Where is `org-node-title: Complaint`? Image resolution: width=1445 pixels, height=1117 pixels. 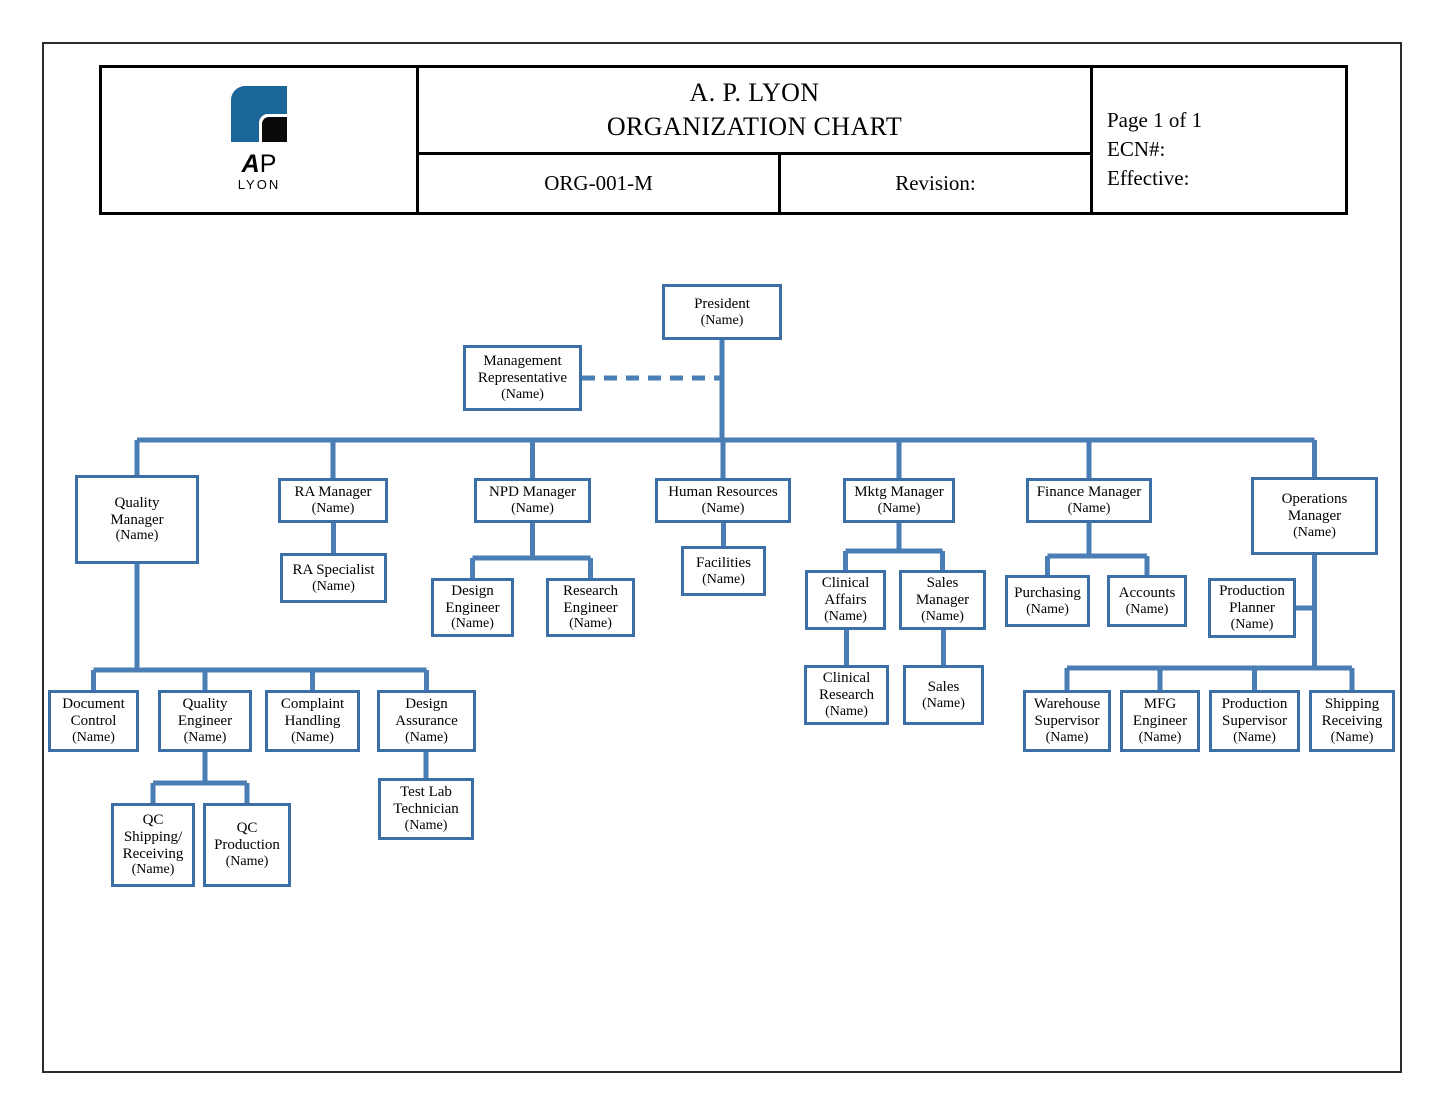 org-node-title: Complaint is located at coordinates (312, 704).